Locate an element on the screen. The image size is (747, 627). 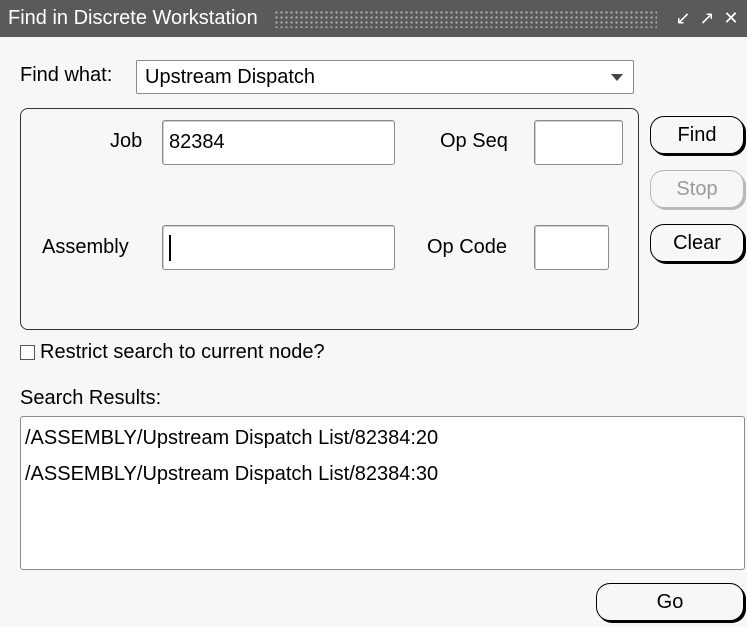
search-results-label: Search Results: is located at coordinates (91, 398).